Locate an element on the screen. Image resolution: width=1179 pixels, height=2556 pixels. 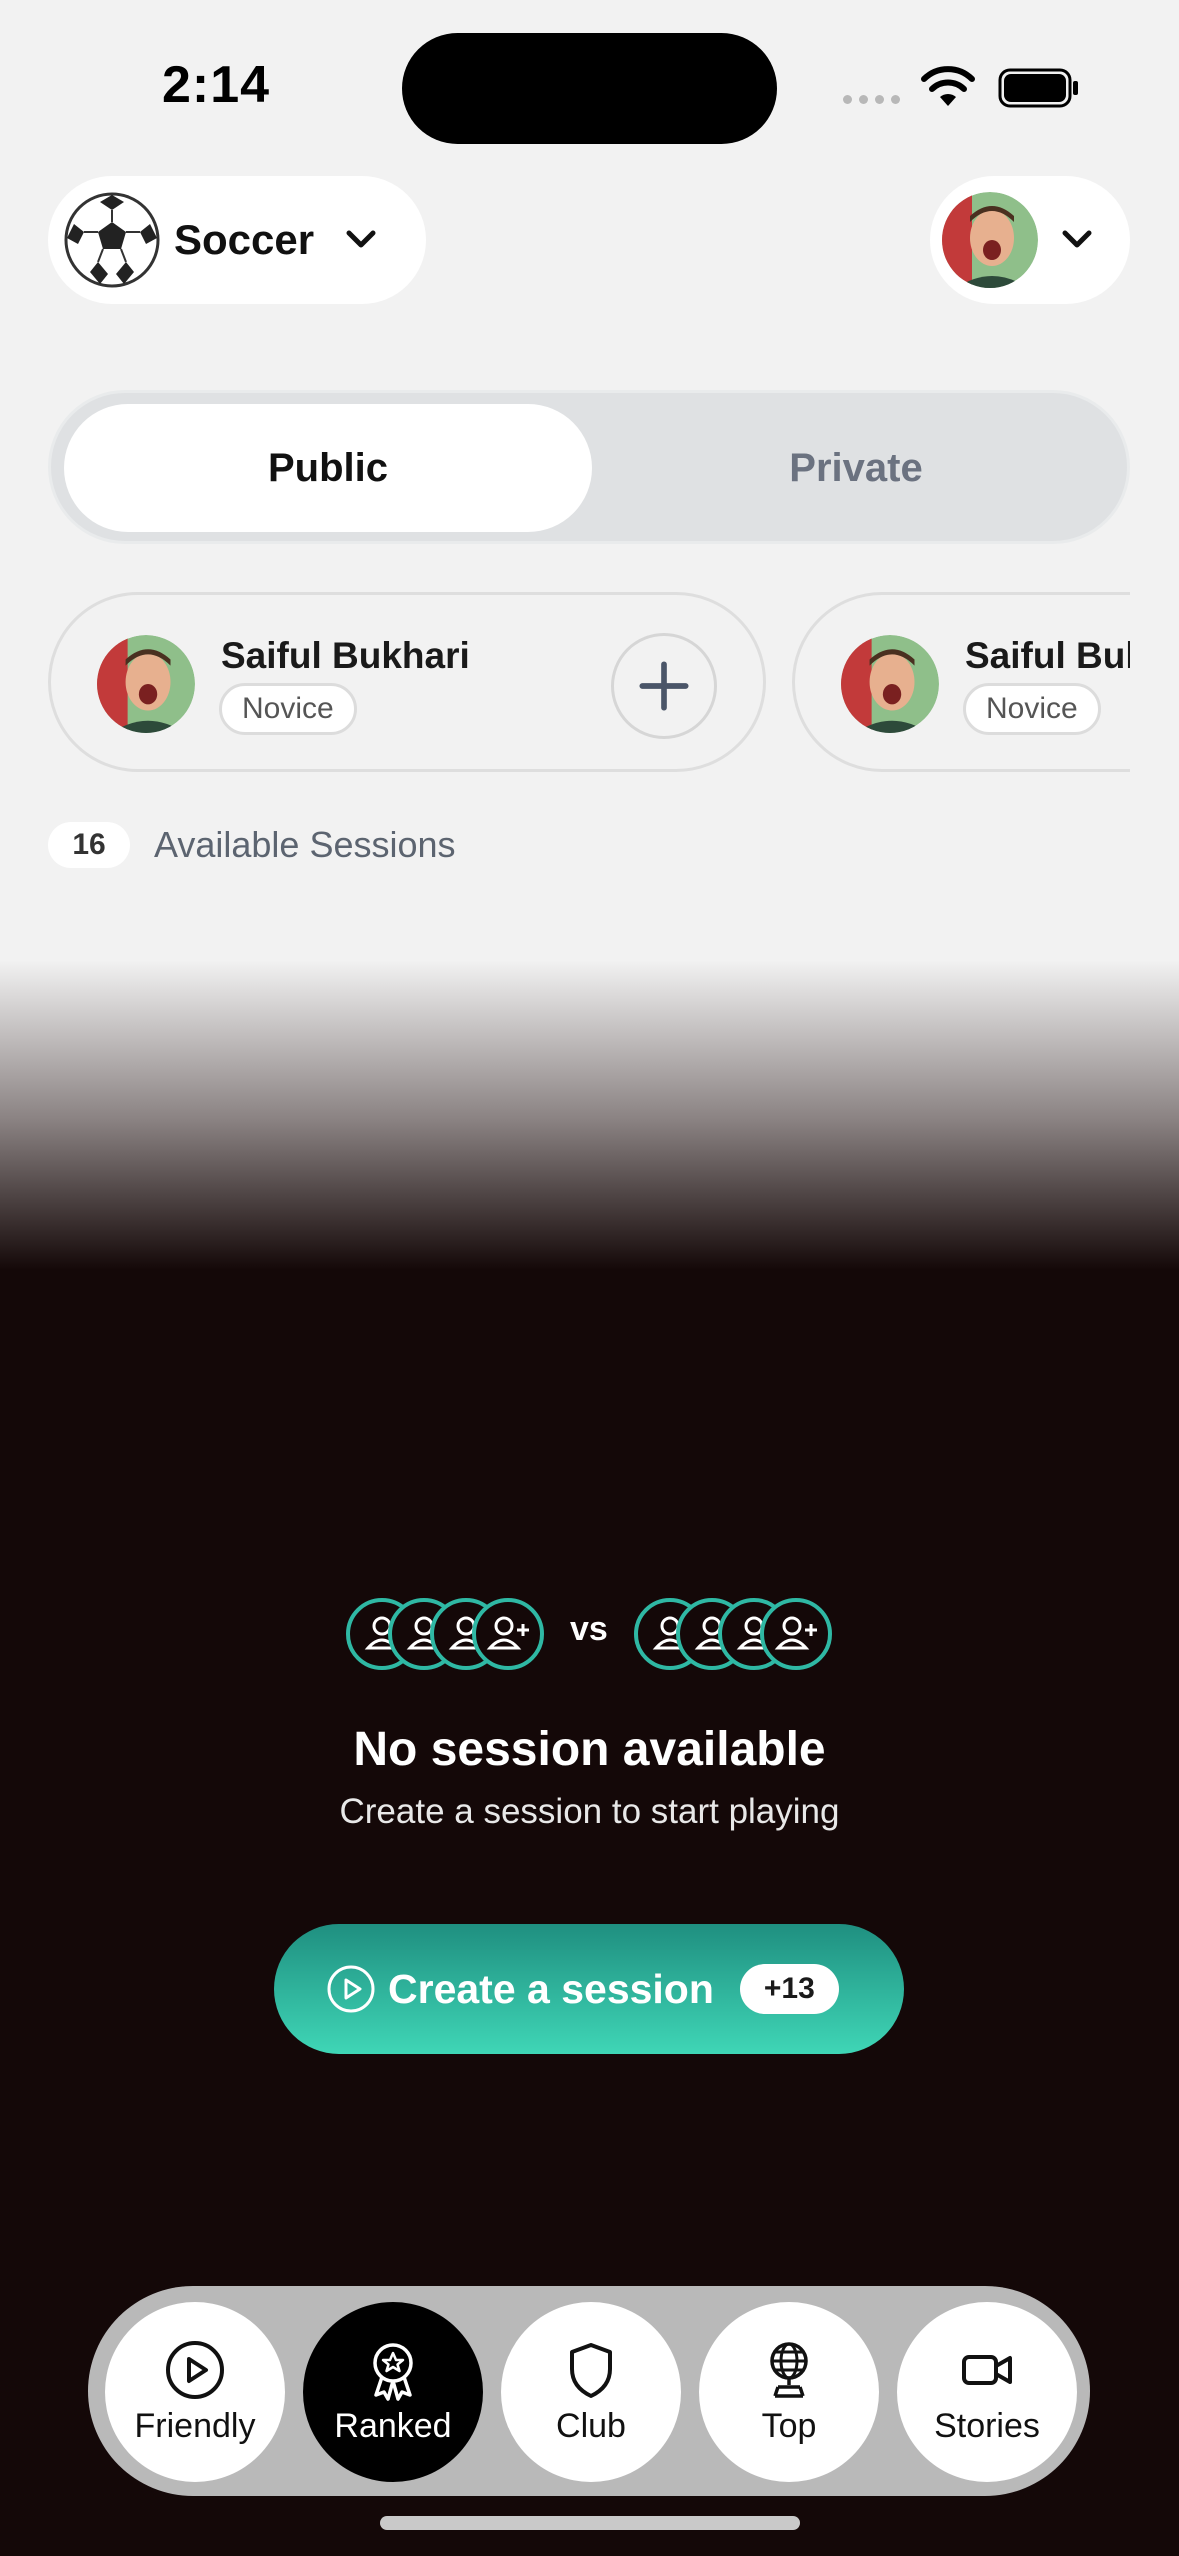
tab-label: Stories is located at coordinates (987, 2425).